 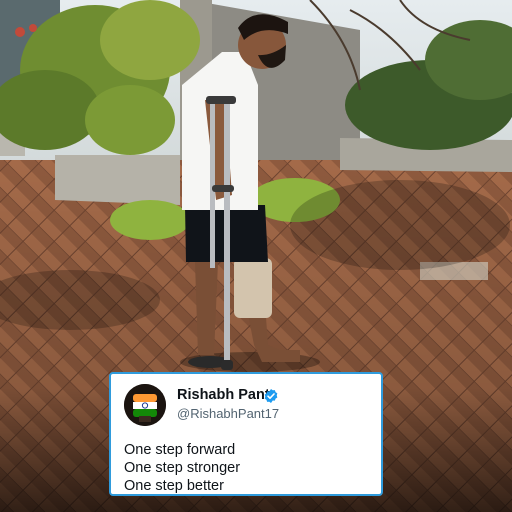 I want to click on avatar, so click(x=145, y=405).